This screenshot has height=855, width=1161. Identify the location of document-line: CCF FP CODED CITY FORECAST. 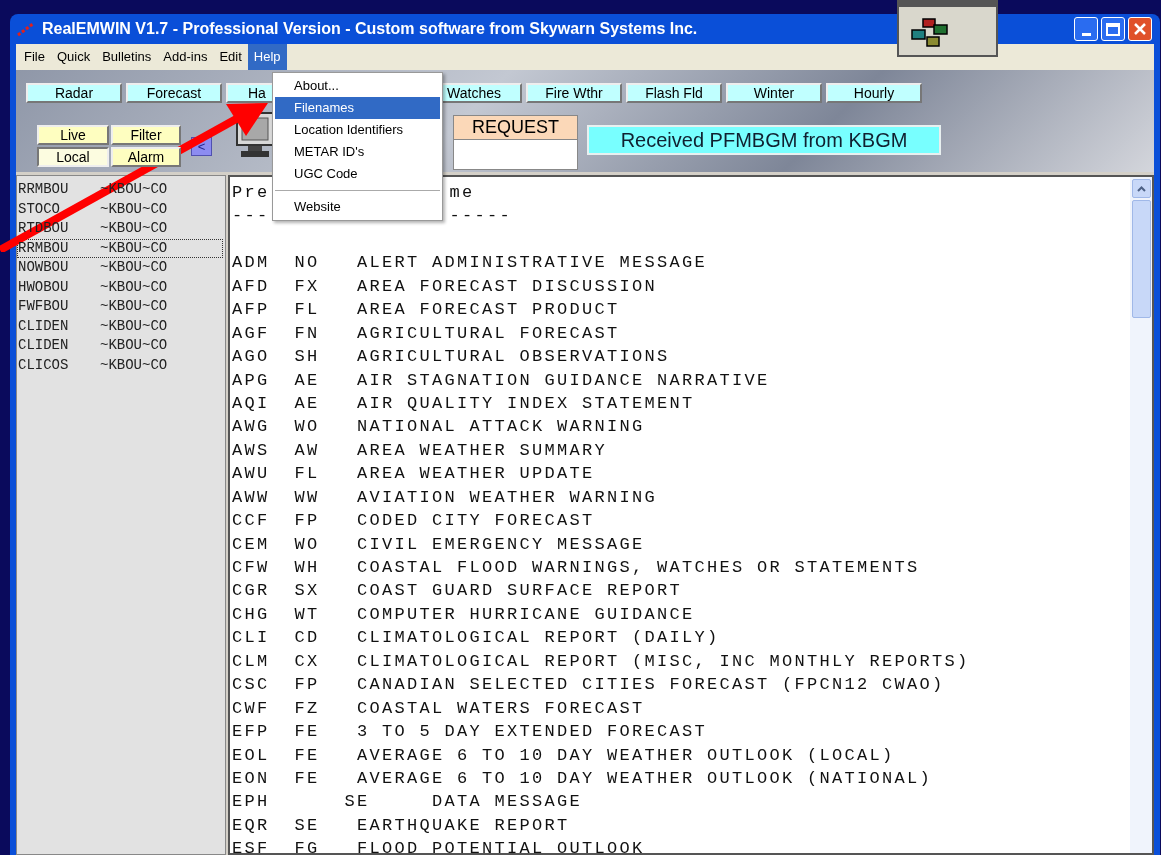
(413, 521).